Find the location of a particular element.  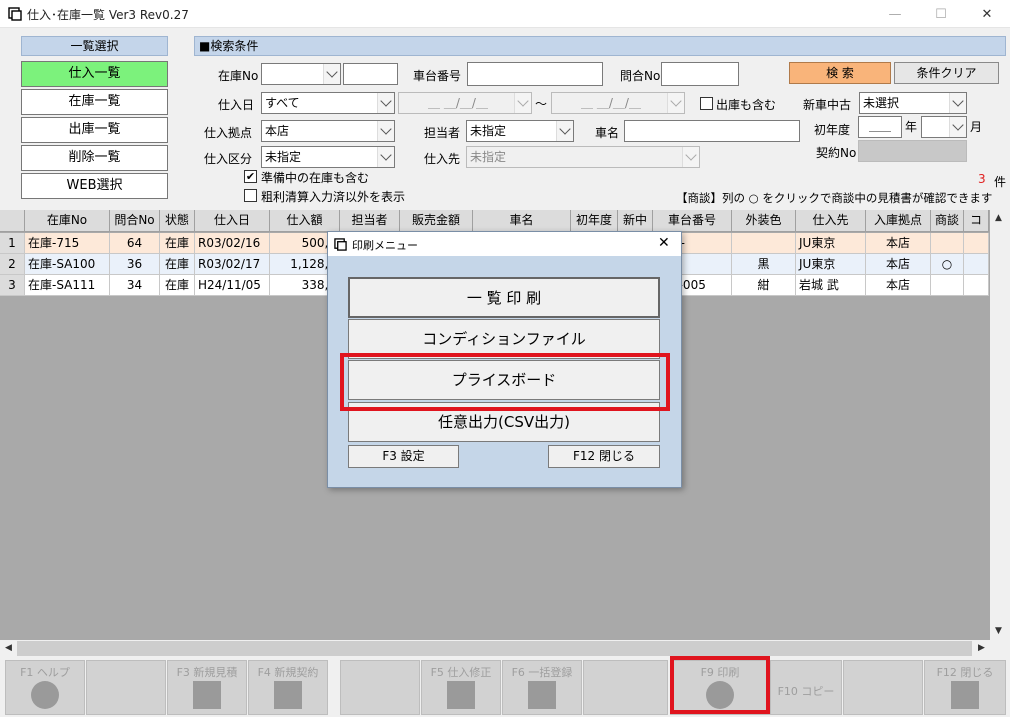

column-header: 問合No is located at coordinates (135, 221).